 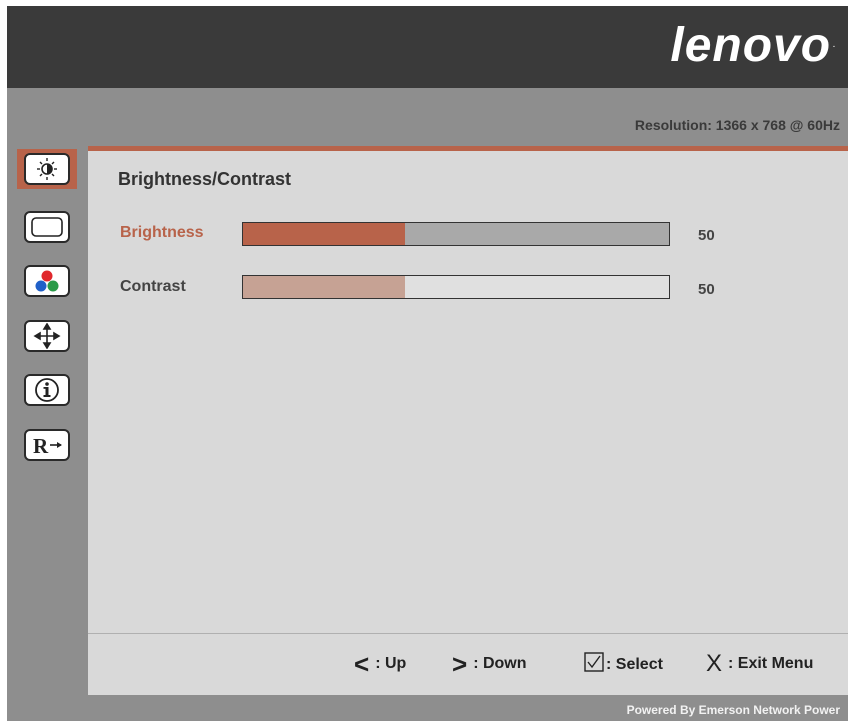 I want to click on header-bar: lenovo., so click(x=427, y=47).